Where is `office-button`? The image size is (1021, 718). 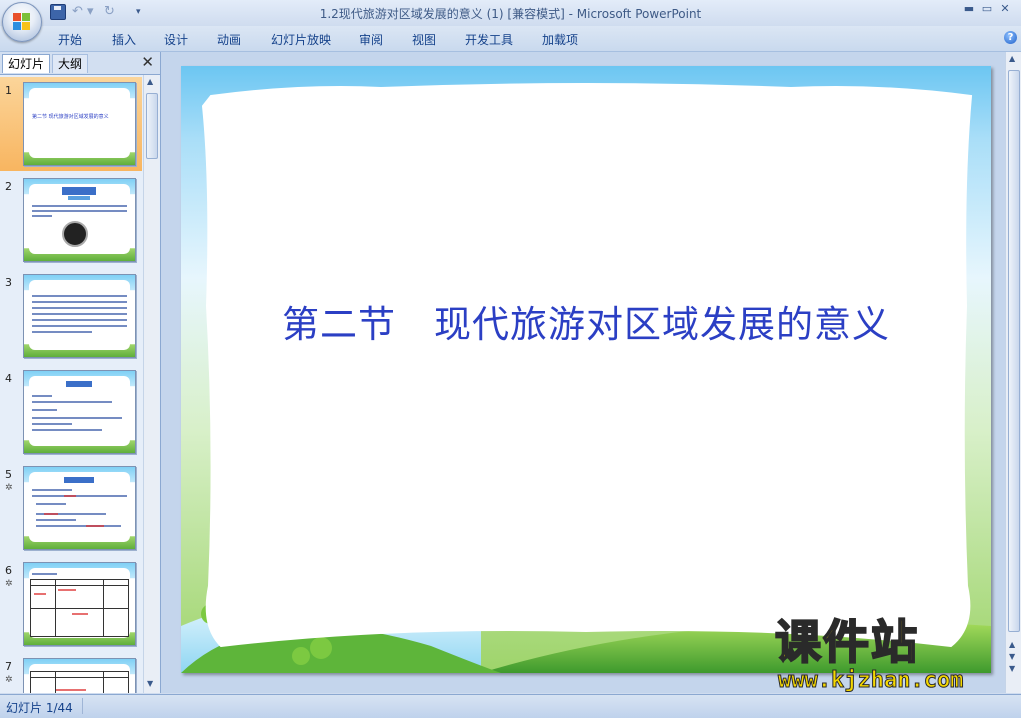 office-button is located at coordinates (22, 22).